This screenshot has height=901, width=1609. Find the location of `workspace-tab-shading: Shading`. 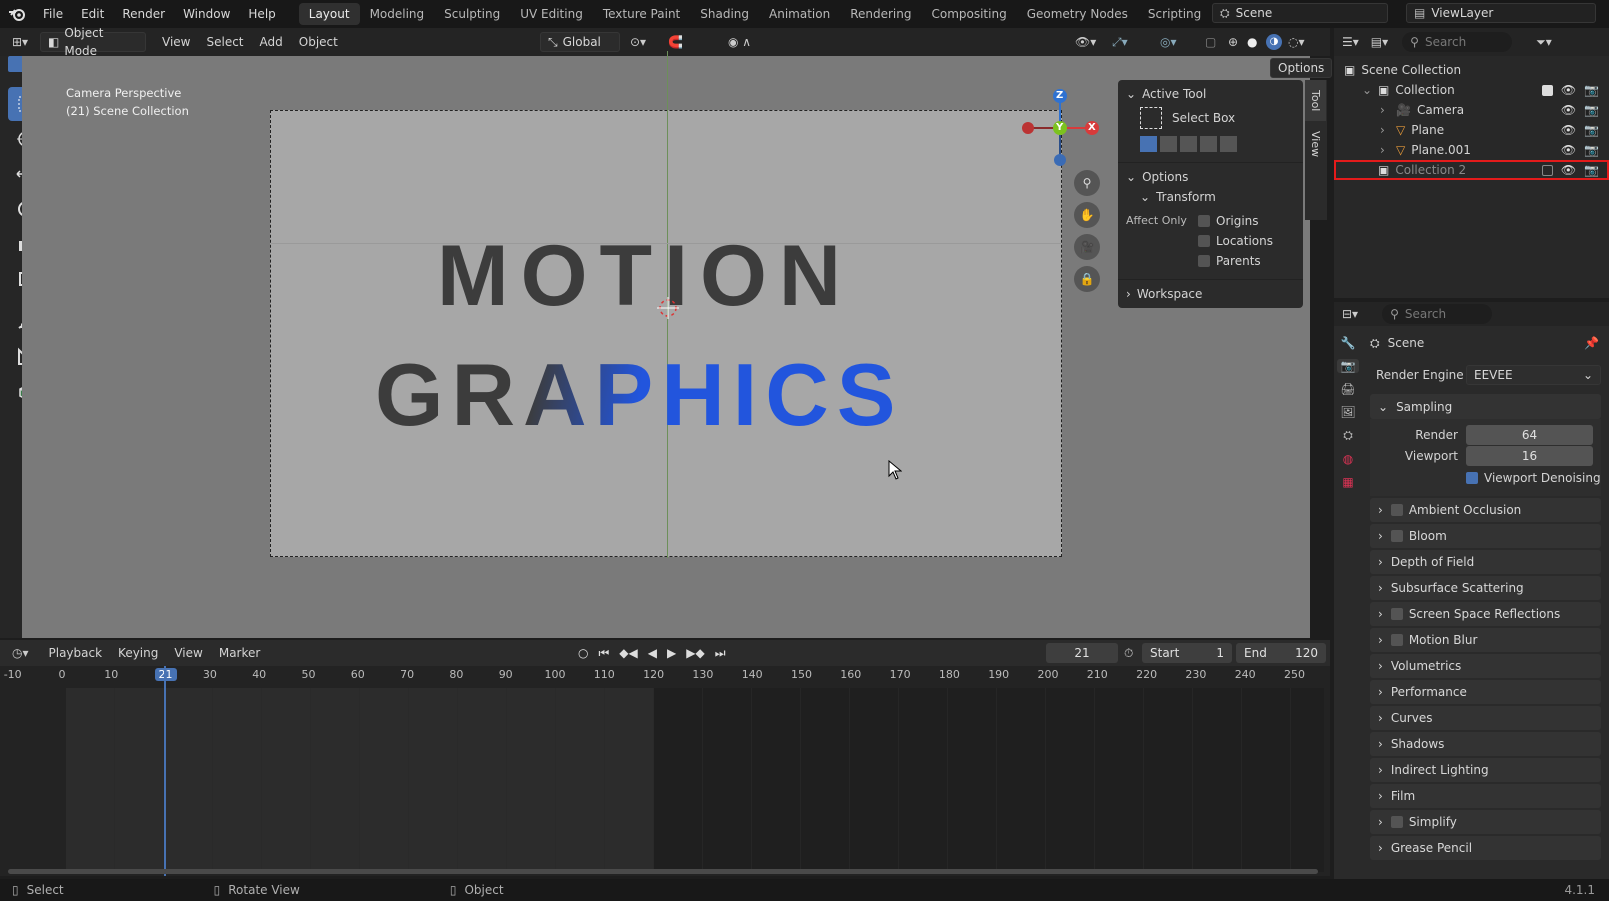

workspace-tab-shading: Shading is located at coordinates (724, 14).